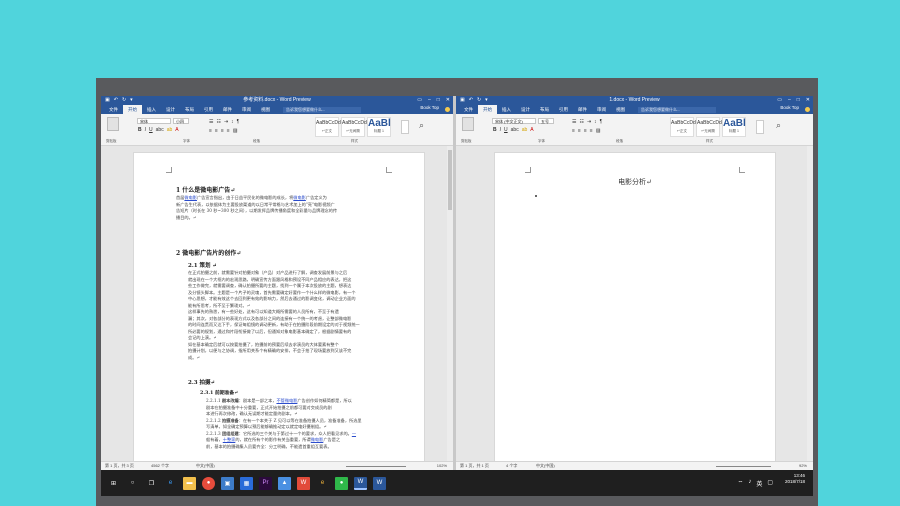 Image resolution: width=900 pixels, height=506 pixels. Describe the element at coordinates (506, 109) in the screenshot. I see `tab-insert: 插入` at that location.